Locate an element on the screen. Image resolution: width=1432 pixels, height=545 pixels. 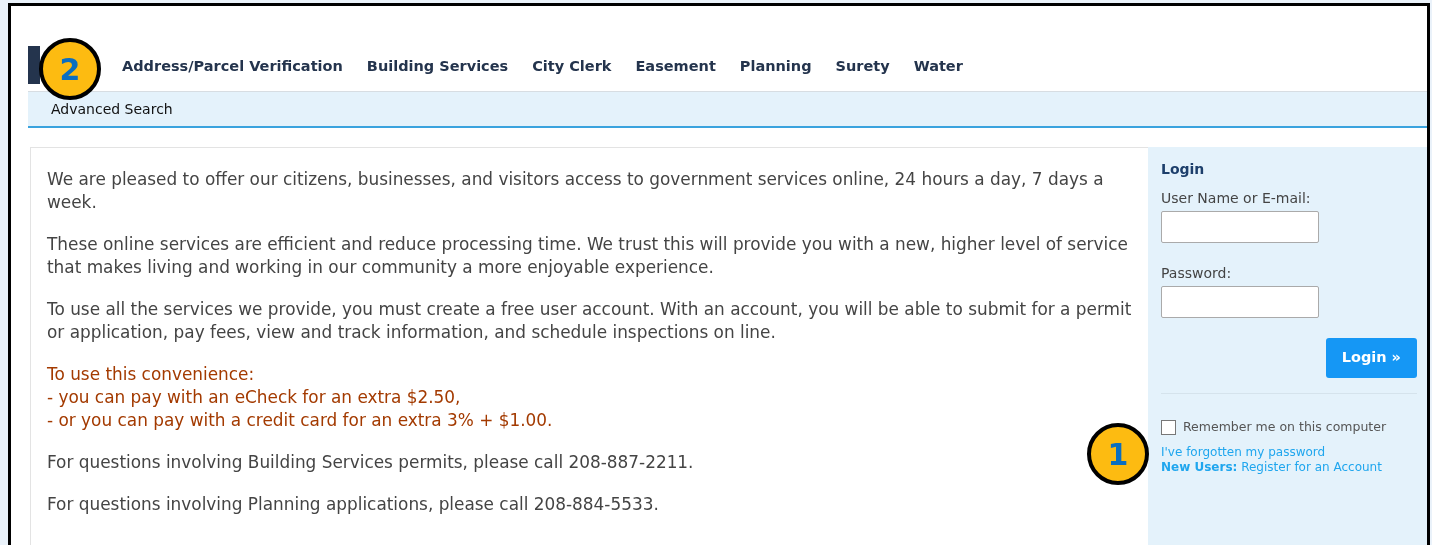
checkbox-label: Remember me on this computer is located at coordinates (1285, 426).